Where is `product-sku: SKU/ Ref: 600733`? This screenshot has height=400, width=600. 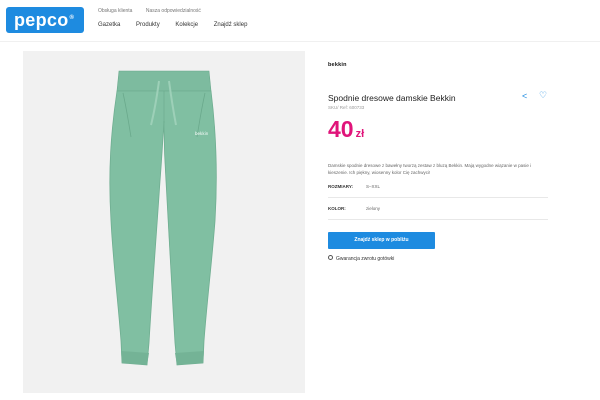 product-sku: SKU/ Ref: 600733 is located at coordinates (346, 107).